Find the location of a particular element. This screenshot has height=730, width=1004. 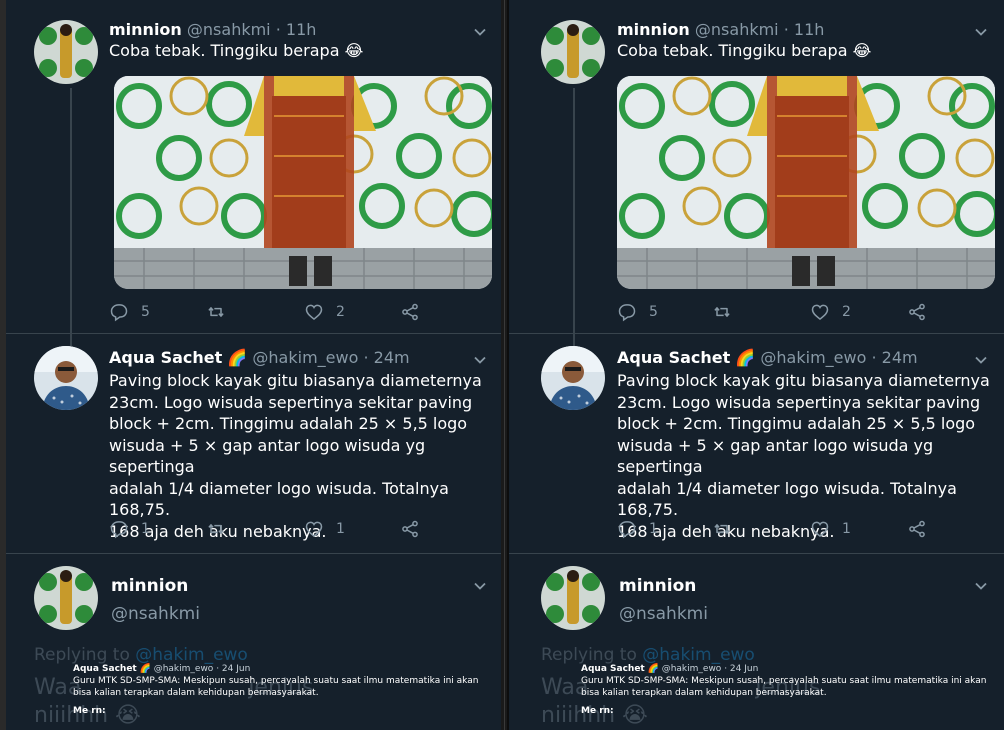

like-count: 1 is located at coordinates (846, 529).